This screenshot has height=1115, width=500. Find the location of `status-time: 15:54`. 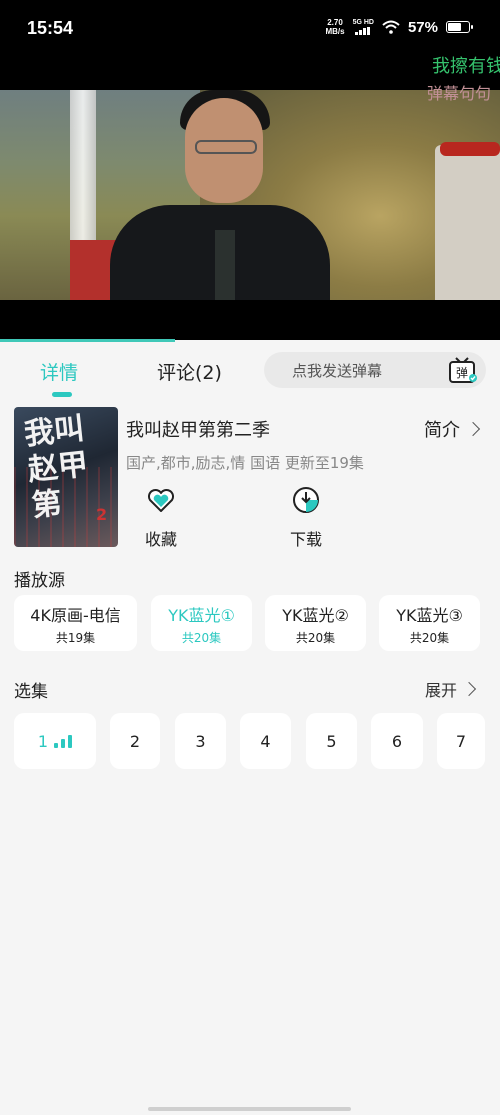

status-time: 15:54 is located at coordinates (50, 28).